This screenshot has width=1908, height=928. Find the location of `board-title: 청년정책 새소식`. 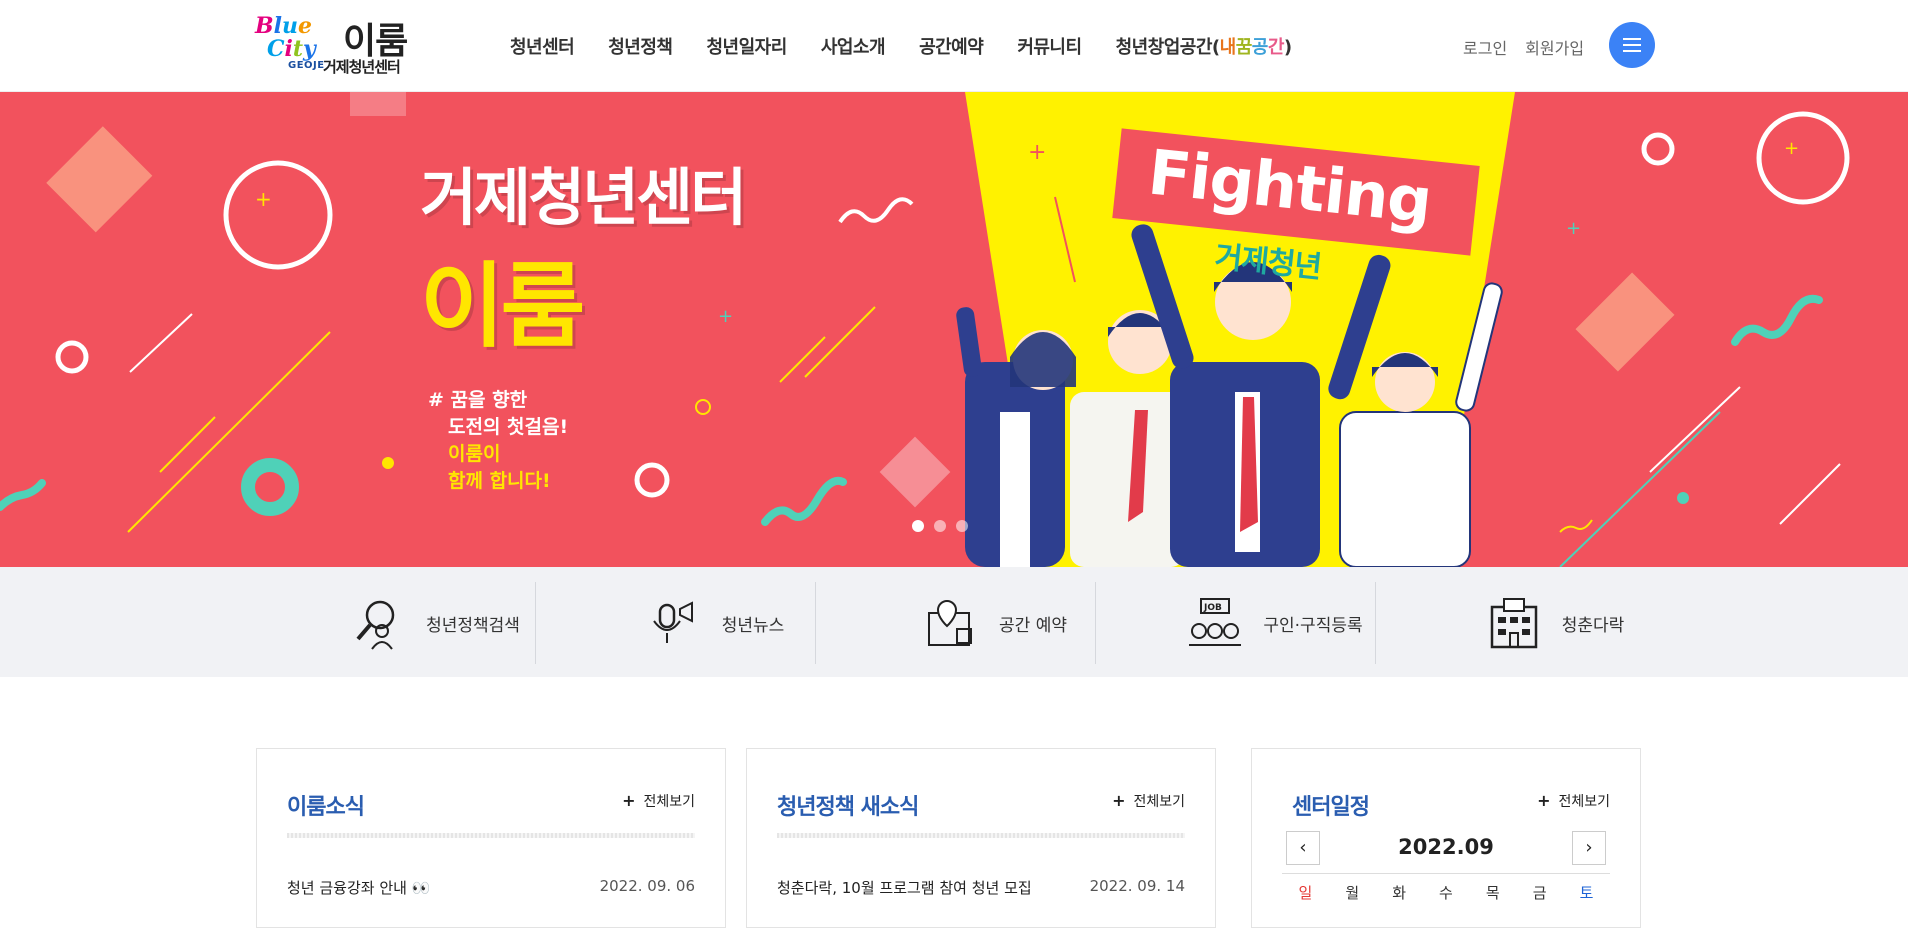

board-title: 청년정책 새소식 is located at coordinates (848, 807).